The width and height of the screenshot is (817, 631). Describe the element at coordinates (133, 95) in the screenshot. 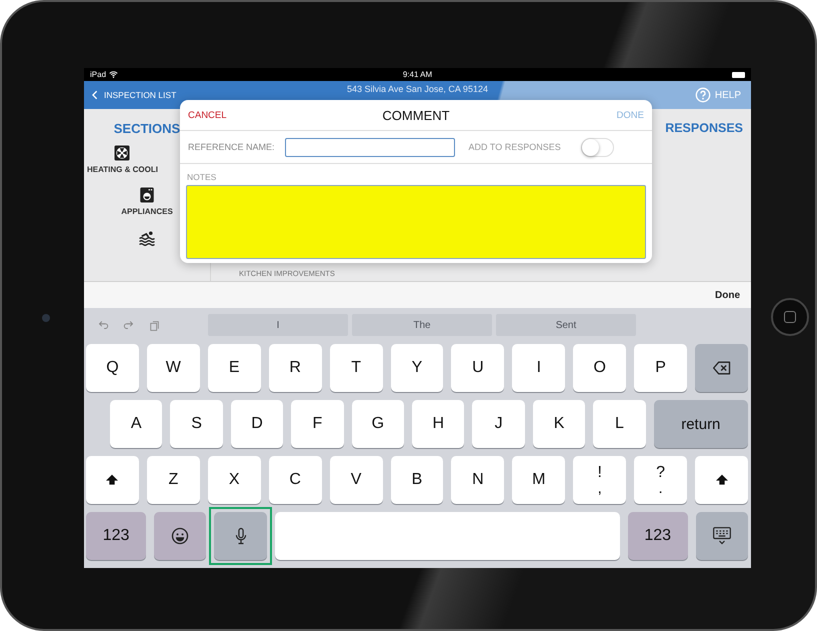

I see `back-link: INSPECTION LIST` at that location.